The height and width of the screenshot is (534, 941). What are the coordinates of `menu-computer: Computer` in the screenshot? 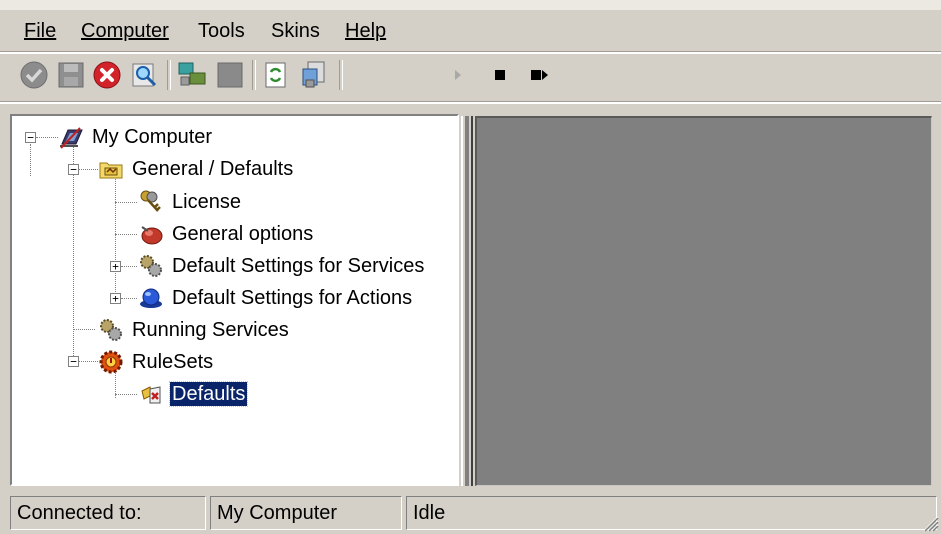 It's located at (125, 31).